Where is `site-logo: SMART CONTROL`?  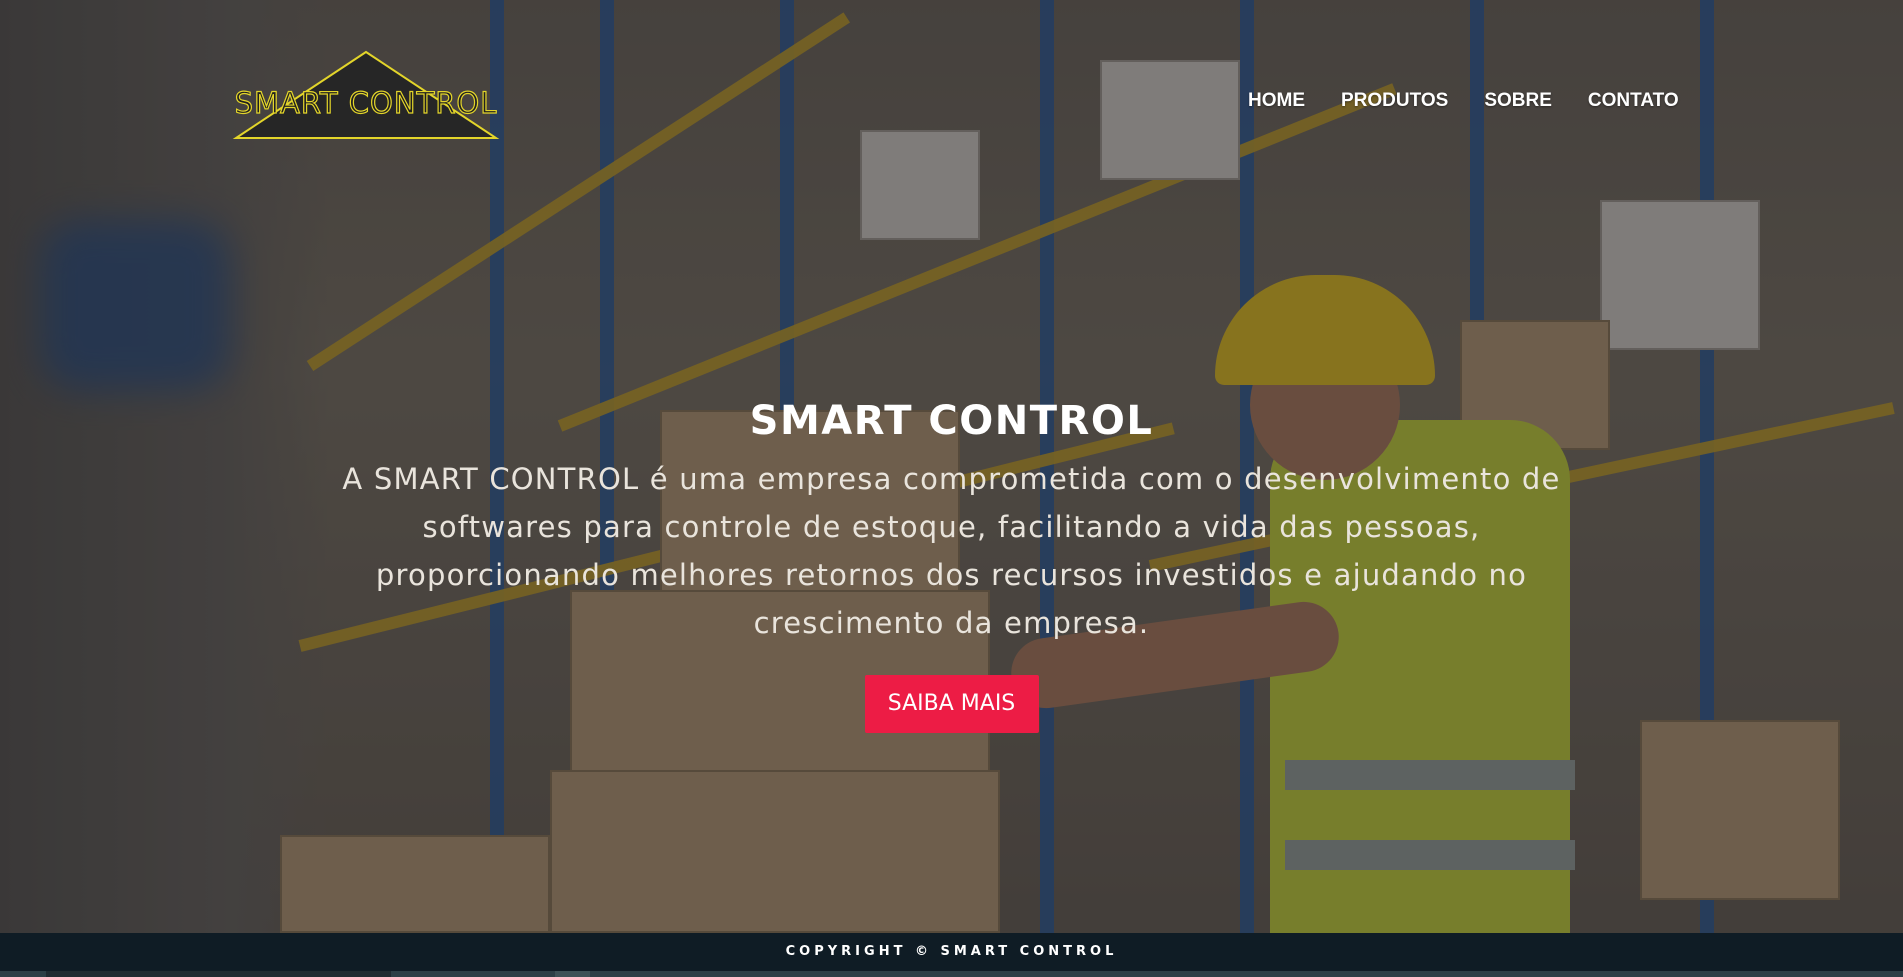
site-logo: SMART CONTROL is located at coordinates (366, 96).